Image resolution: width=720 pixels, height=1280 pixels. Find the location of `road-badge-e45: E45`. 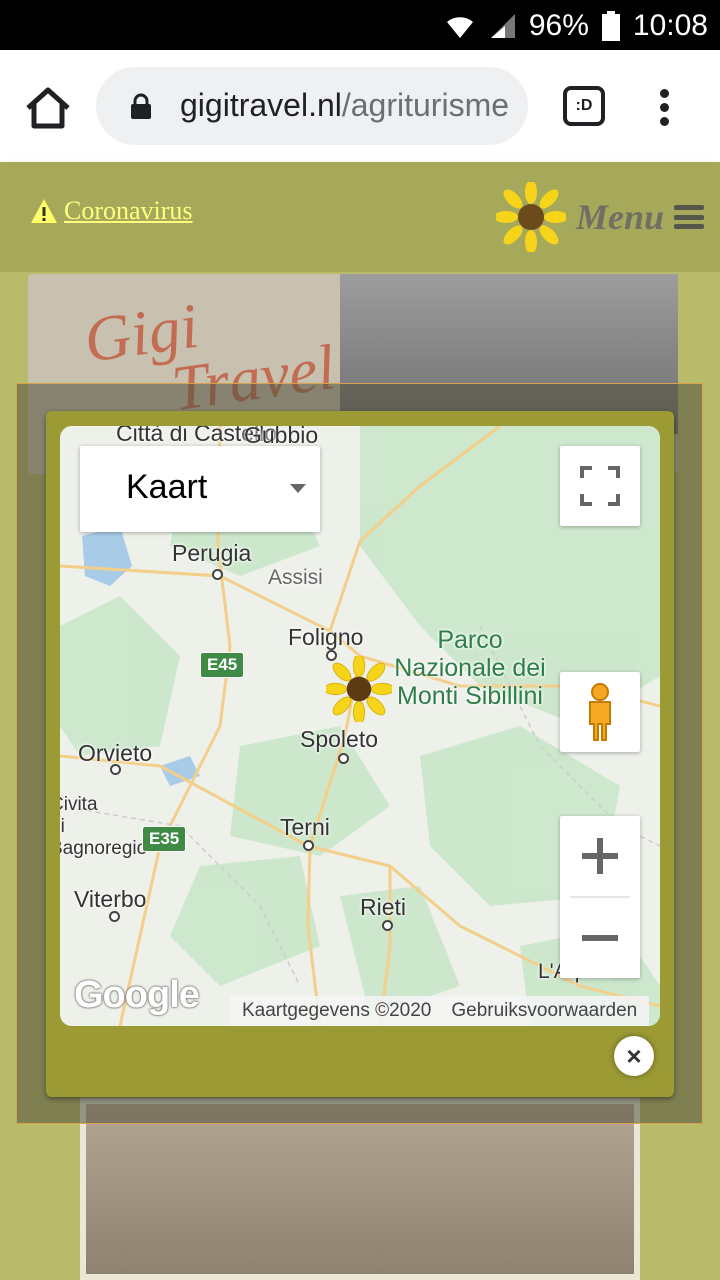

road-badge-e45: E45 is located at coordinates (222, 665).